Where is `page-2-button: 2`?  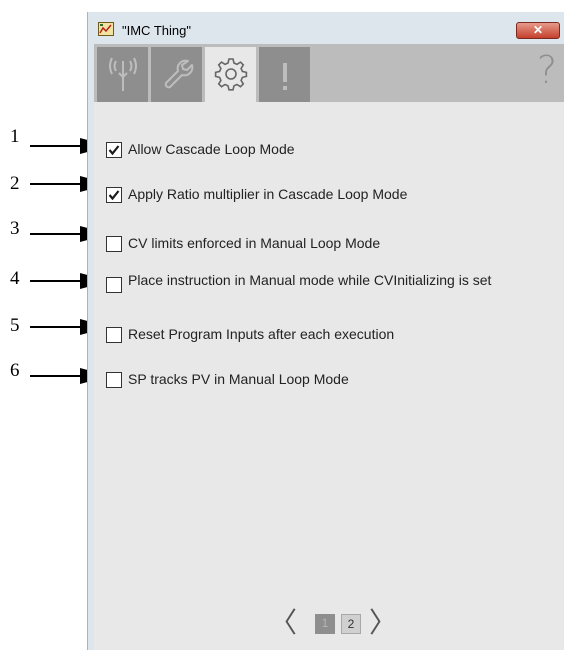
page-2-button: 2 is located at coordinates (351, 624).